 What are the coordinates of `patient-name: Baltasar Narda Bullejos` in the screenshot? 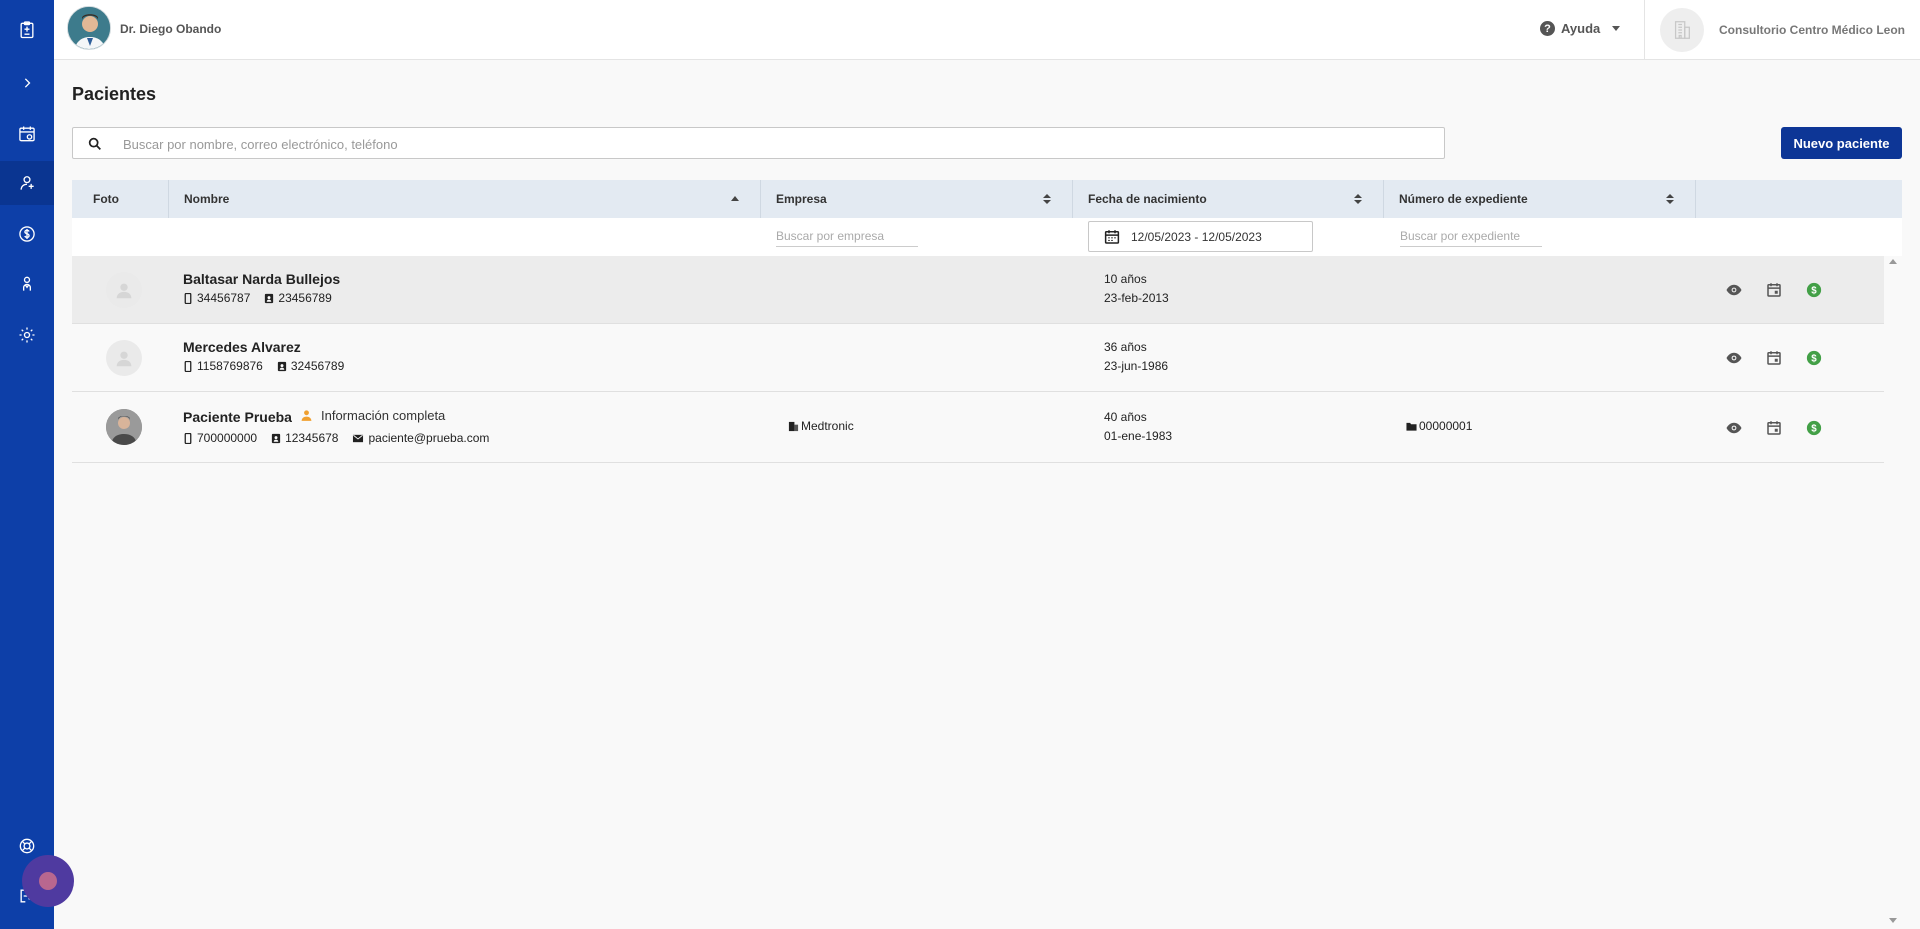 It's located at (261, 279).